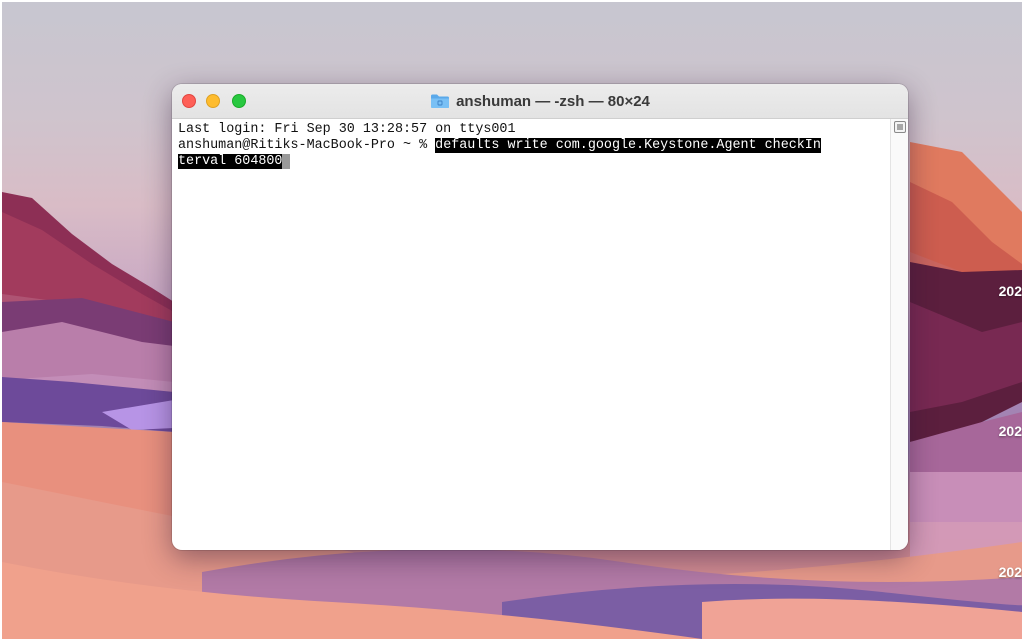 This screenshot has height=641, width=1024. Describe the element at coordinates (899, 334) in the screenshot. I see `scrollbar` at that location.